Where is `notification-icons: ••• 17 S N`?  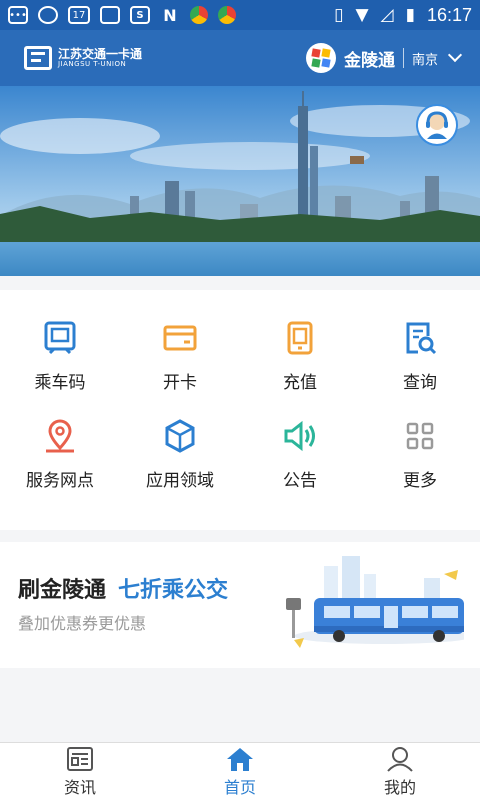 notification-icons: ••• 17 S N is located at coordinates (122, 15).